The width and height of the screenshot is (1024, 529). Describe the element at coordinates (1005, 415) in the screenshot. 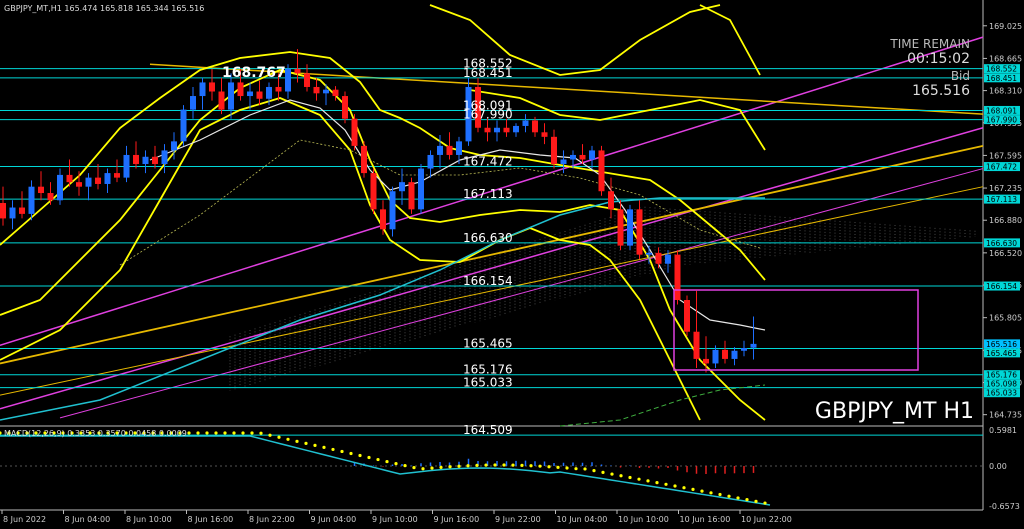

I see `price-tick-label: 164.735` at that location.